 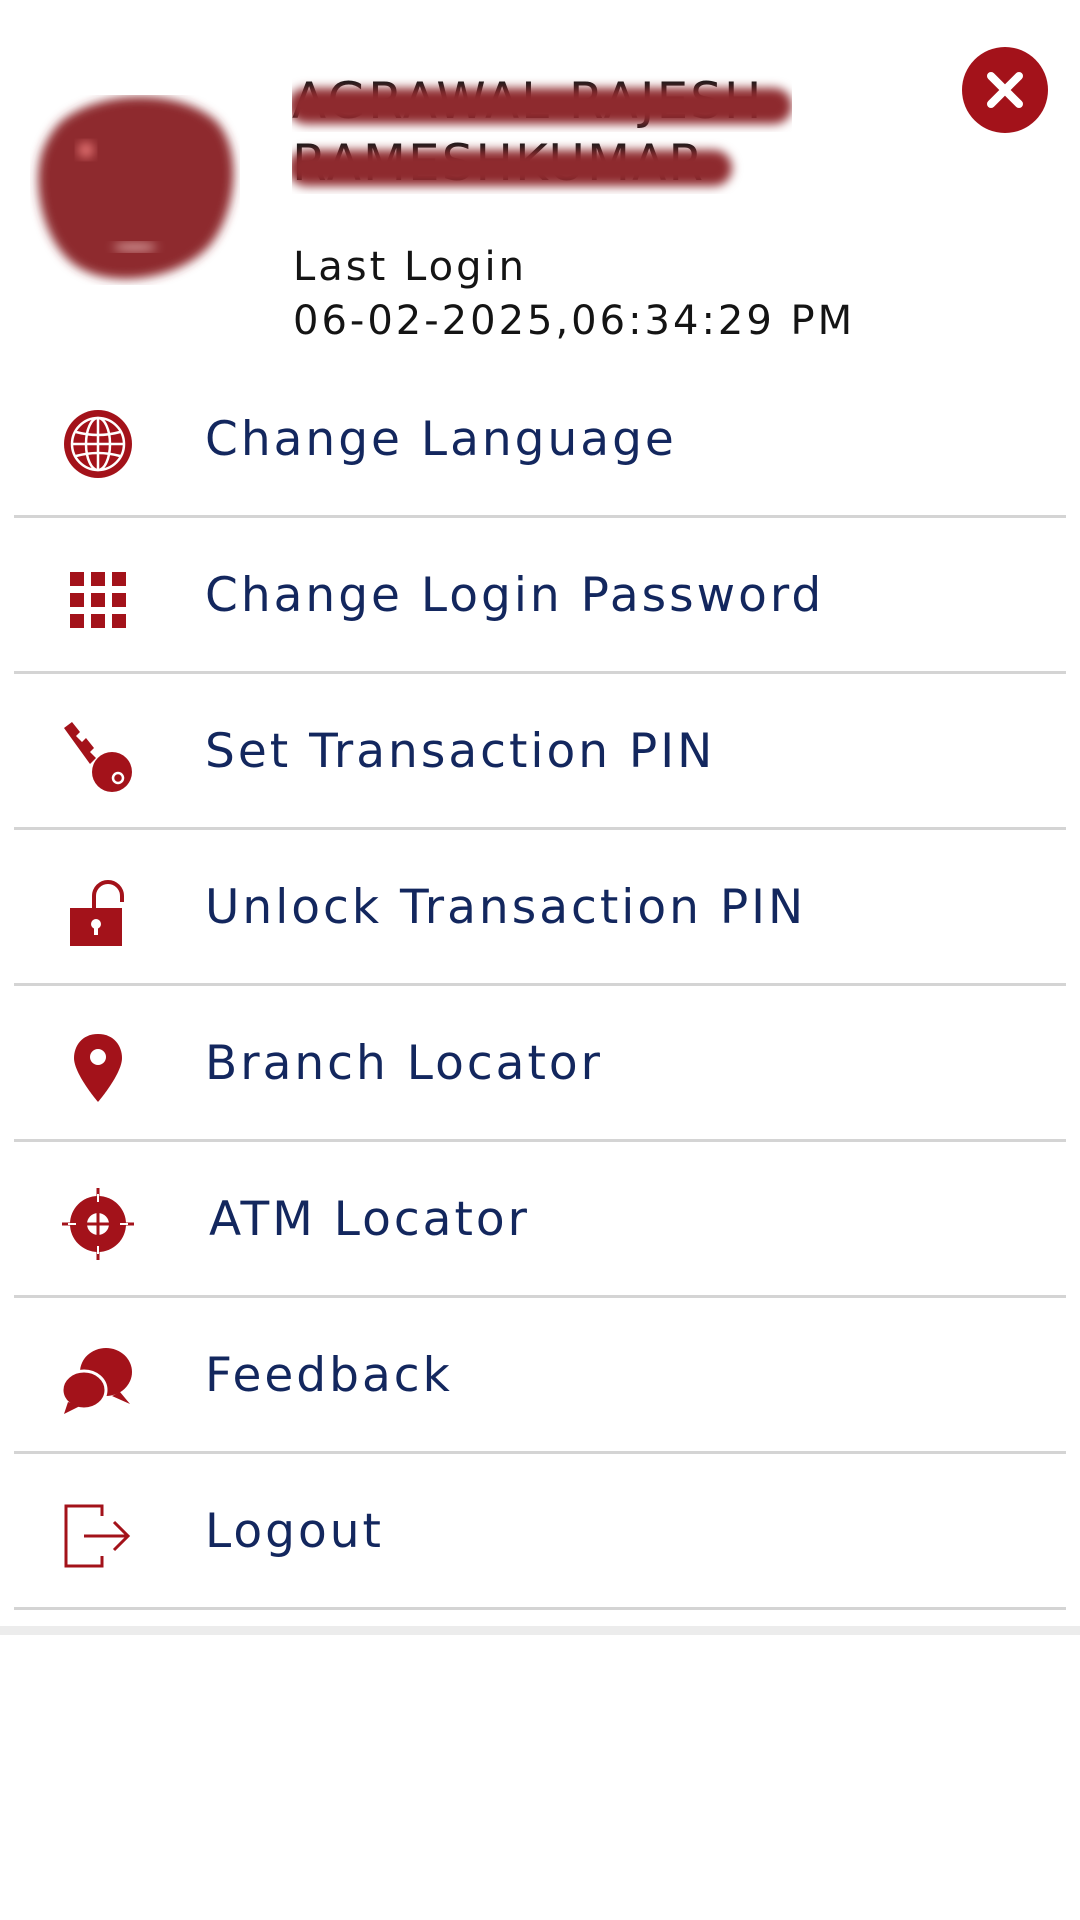 I want to click on user-name: AGRAWAL RAJESH RAMESHKUMAR, so click(x=542, y=132).